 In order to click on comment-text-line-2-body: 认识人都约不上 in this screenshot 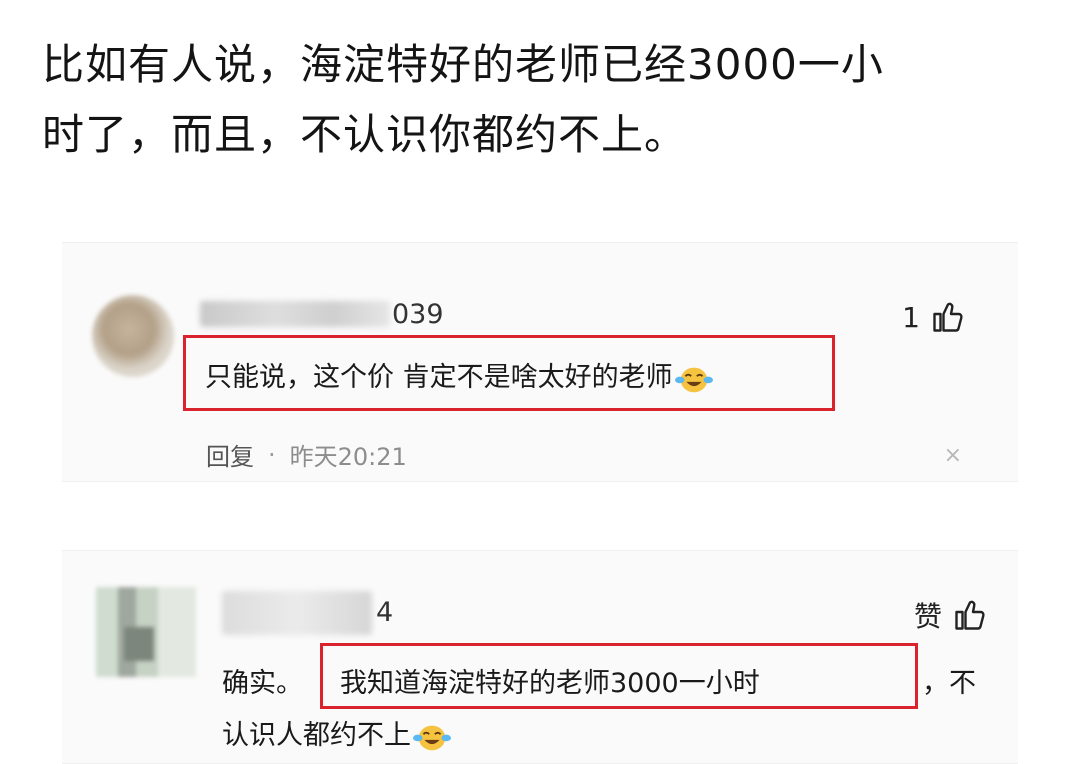, I will do `click(316, 735)`.